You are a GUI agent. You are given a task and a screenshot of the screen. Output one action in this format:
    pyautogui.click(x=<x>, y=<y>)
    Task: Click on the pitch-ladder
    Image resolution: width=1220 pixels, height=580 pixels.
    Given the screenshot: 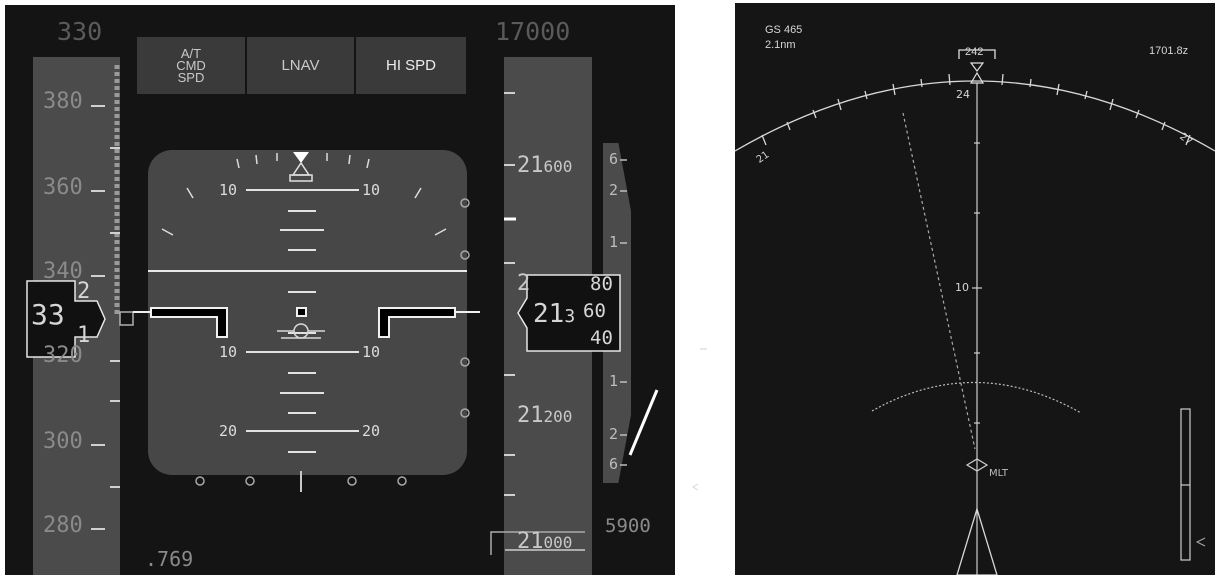 What is the action you would take?
    pyautogui.click(x=302, y=321)
    